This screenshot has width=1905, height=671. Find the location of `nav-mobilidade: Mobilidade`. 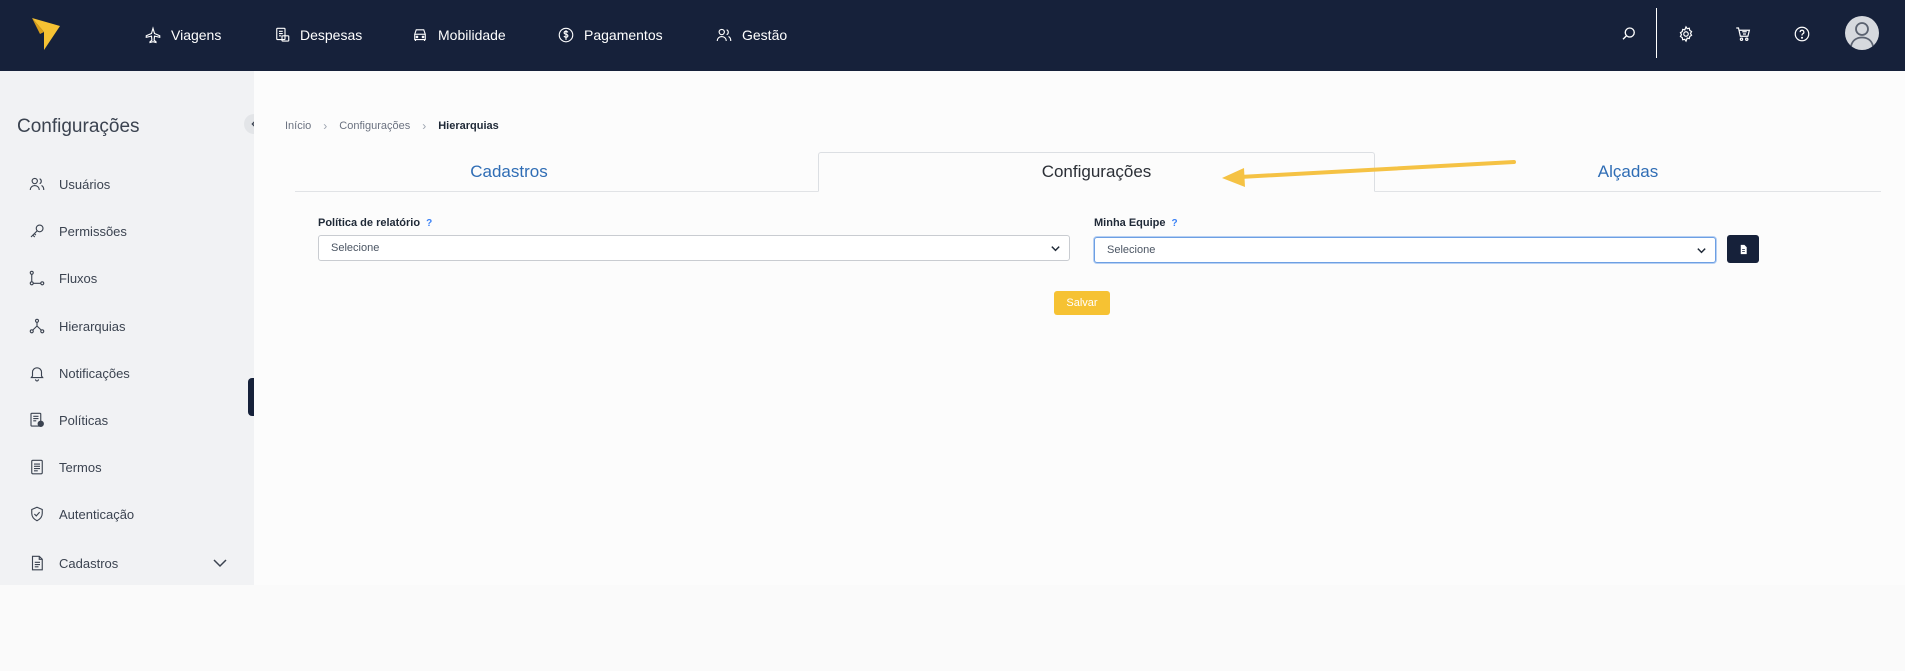

nav-mobilidade: Mobilidade is located at coordinates (458, 35).